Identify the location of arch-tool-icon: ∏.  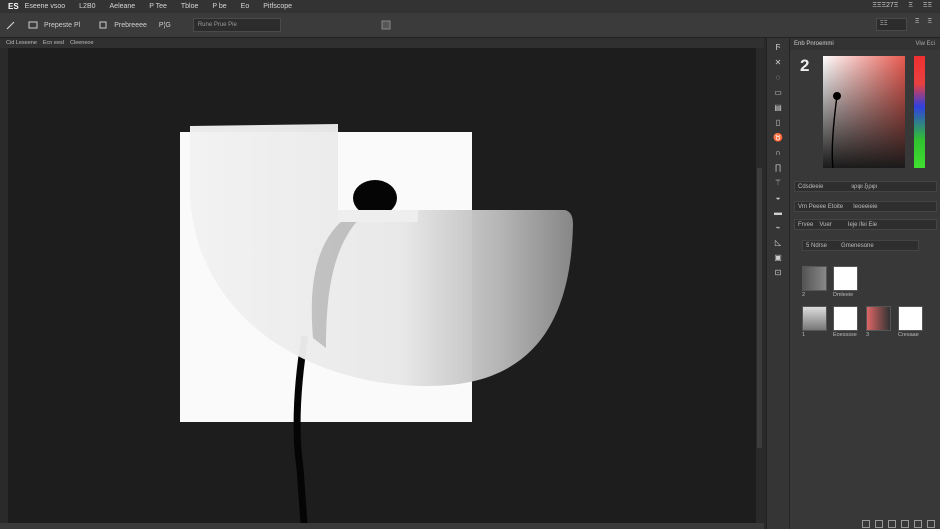
(778, 168).